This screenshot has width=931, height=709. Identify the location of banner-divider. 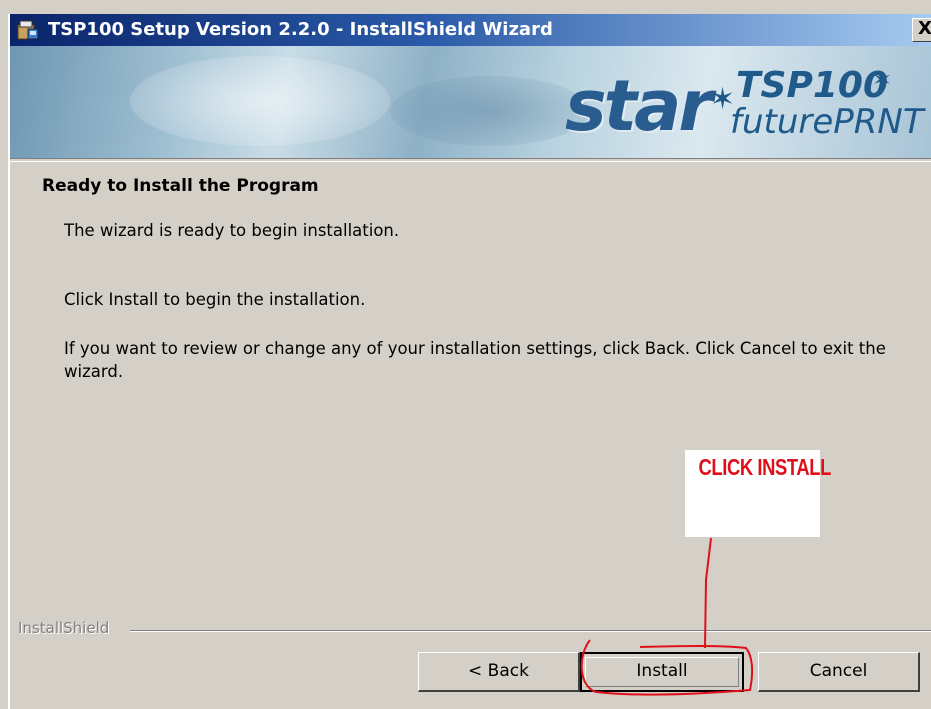
(470, 160).